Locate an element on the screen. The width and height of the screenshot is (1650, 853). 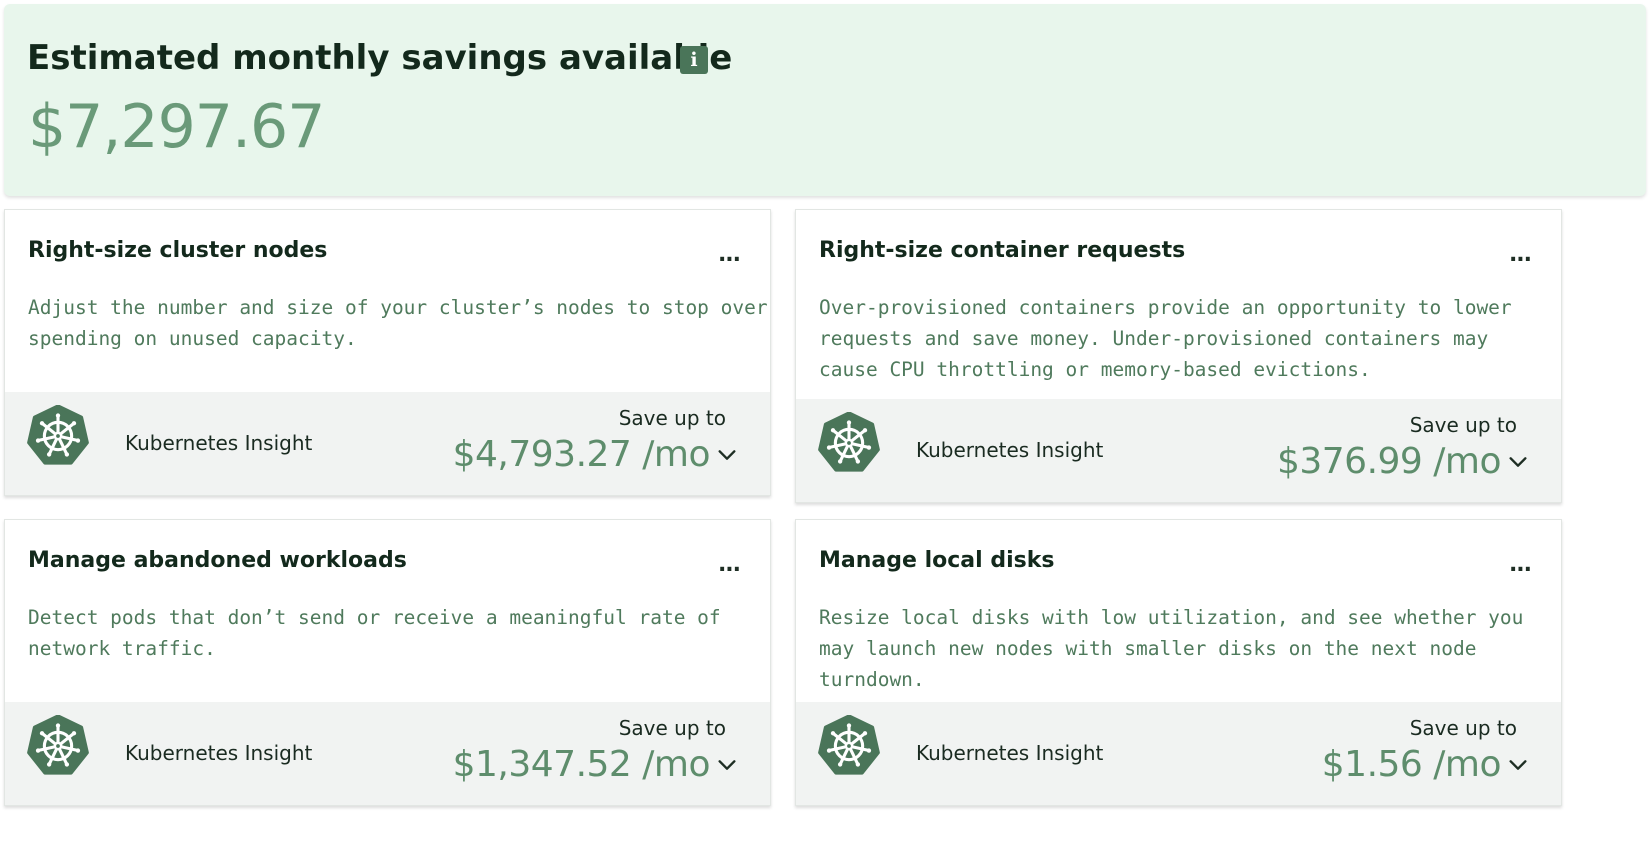
save-amount-value: $4,793.27 /mo is located at coordinates (581, 454).